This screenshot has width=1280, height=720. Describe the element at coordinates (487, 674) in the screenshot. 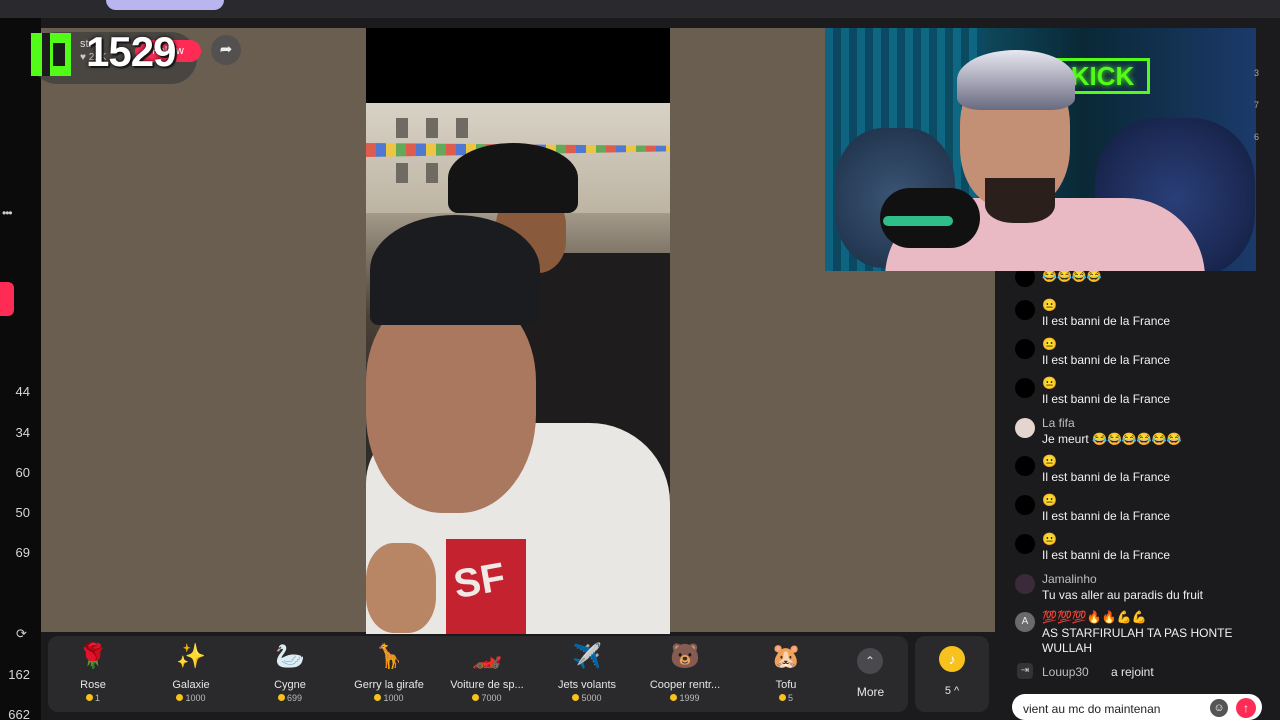

I see `gift-voiture-de-sport: 🏎️ Voiture de sp... 7000` at that location.